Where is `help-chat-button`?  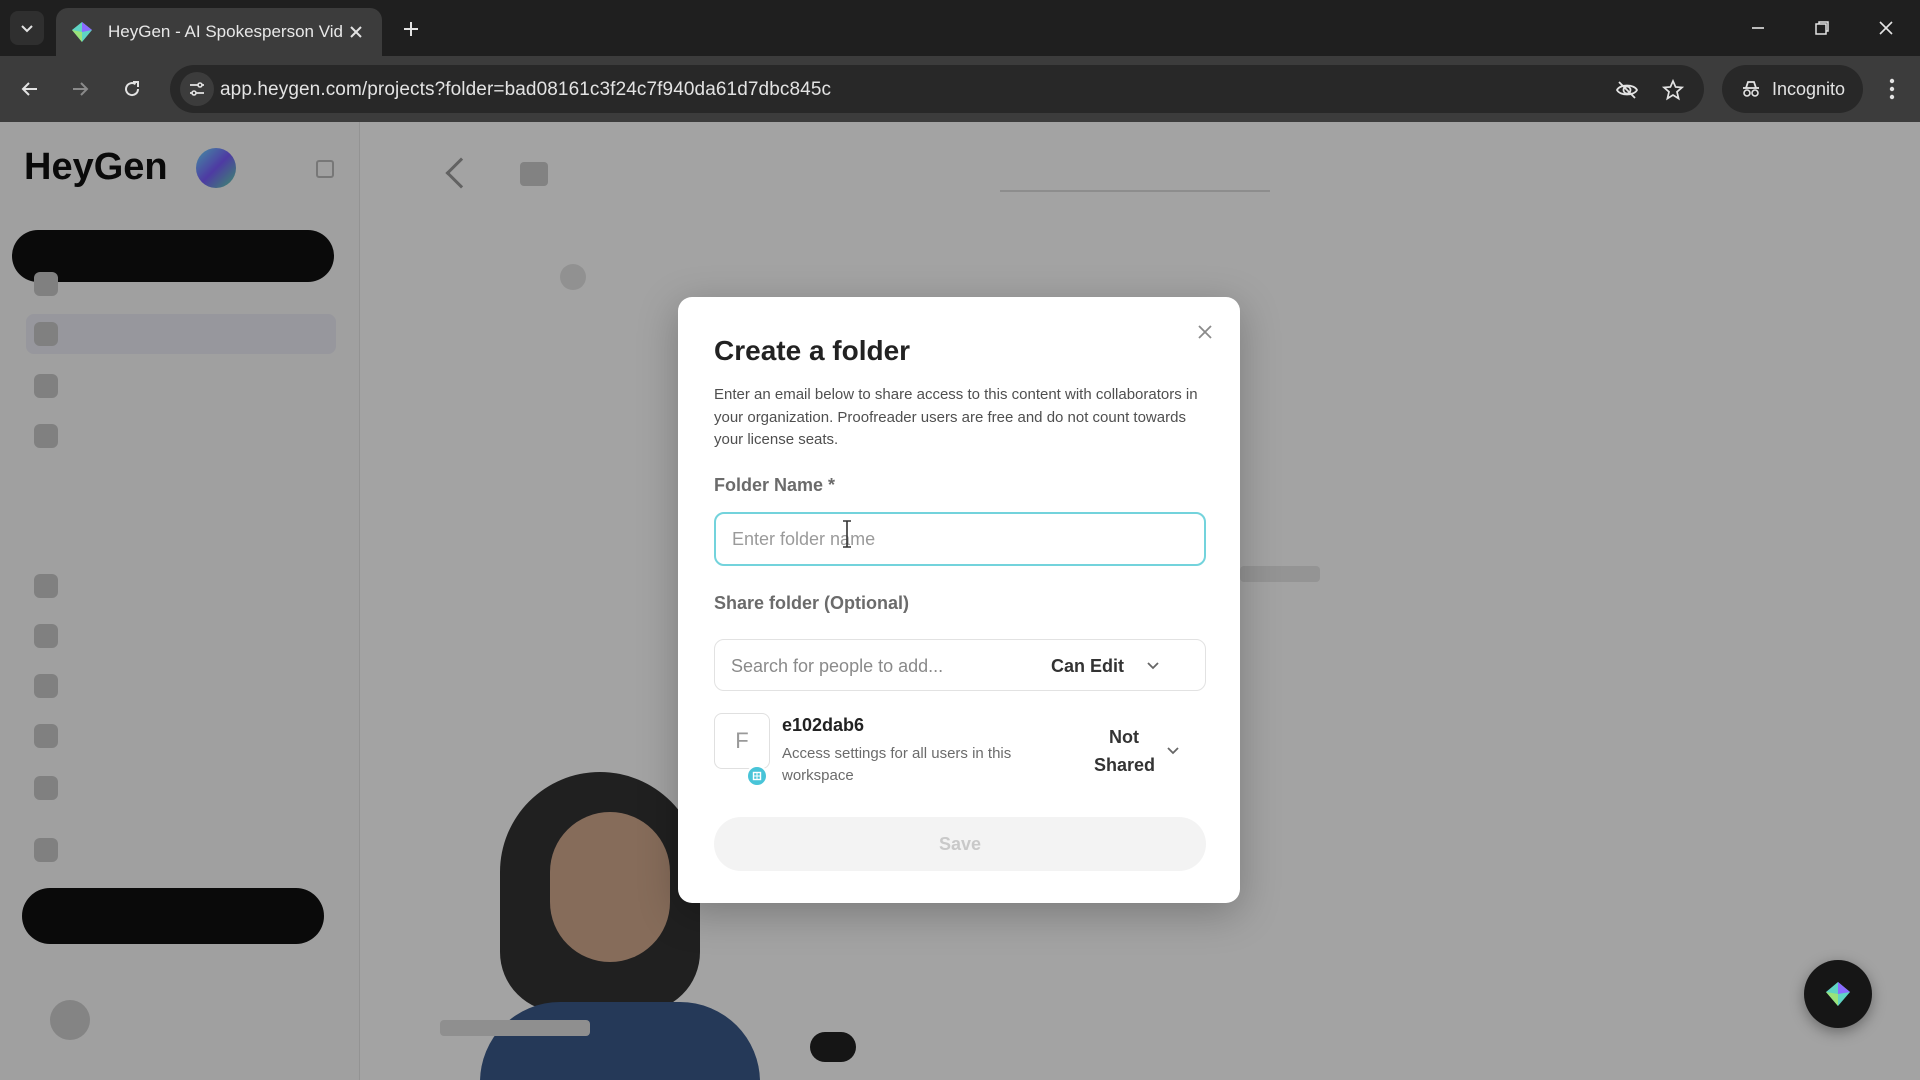 help-chat-button is located at coordinates (1838, 994).